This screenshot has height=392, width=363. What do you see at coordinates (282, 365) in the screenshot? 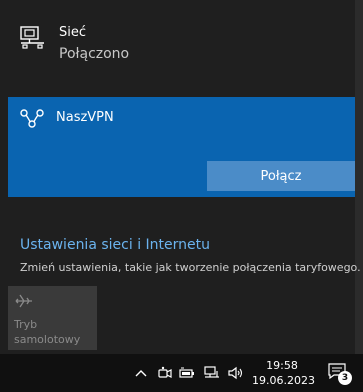
I see `clock-time: 19:58` at bounding box center [282, 365].